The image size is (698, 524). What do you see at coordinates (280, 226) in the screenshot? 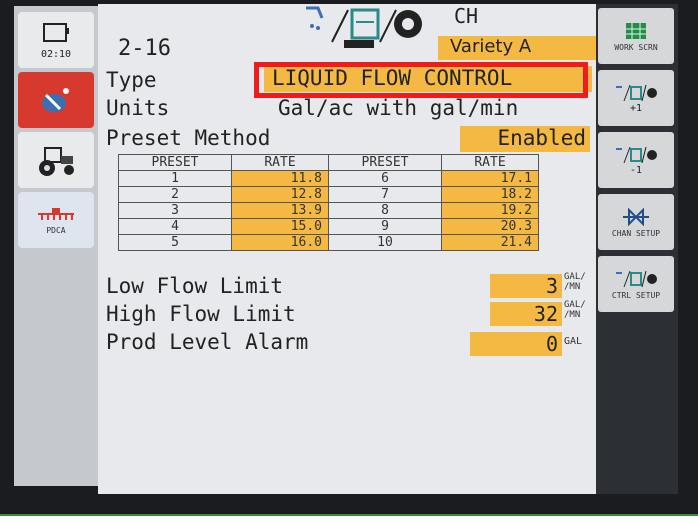
I see `preset-rate: 15.0` at bounding box center [280, 226].